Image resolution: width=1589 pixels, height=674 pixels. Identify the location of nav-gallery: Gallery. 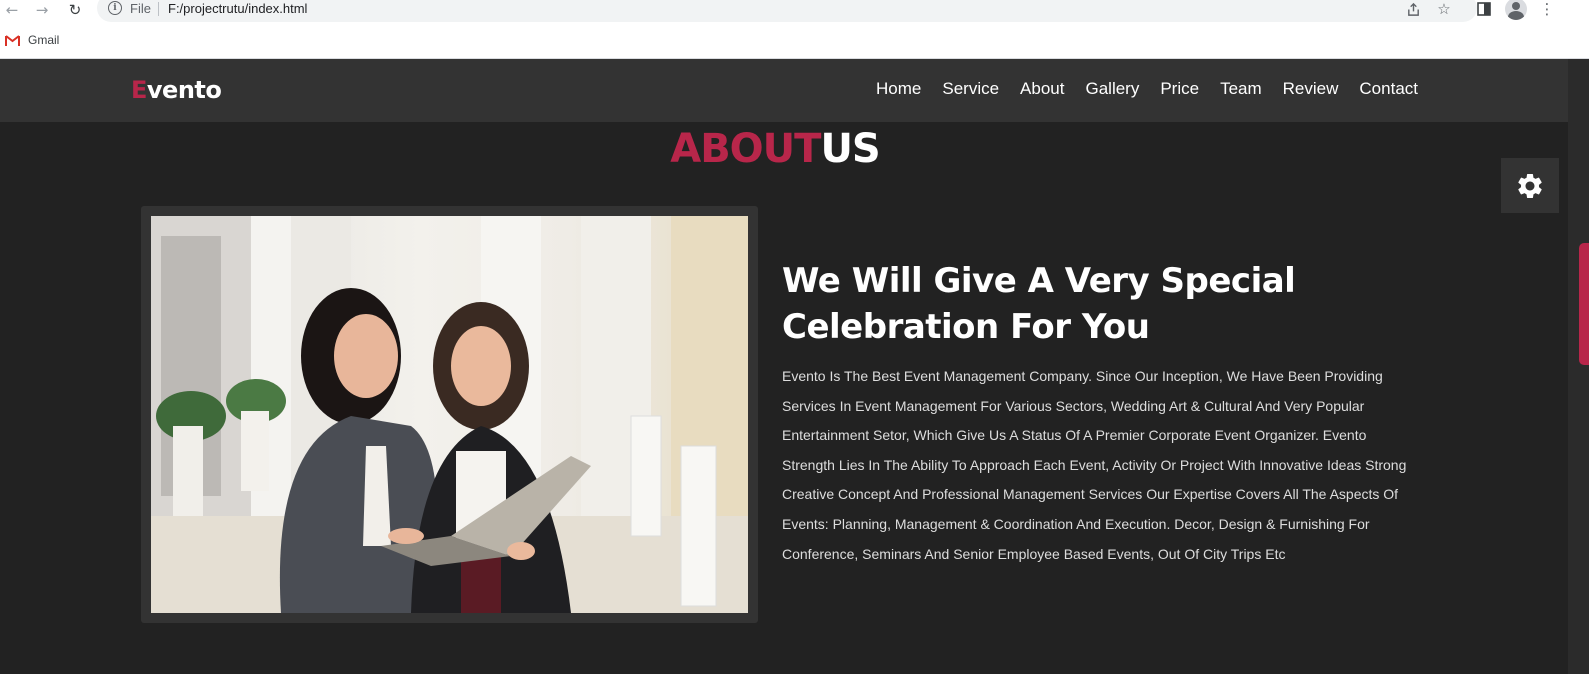
(1112, 89).